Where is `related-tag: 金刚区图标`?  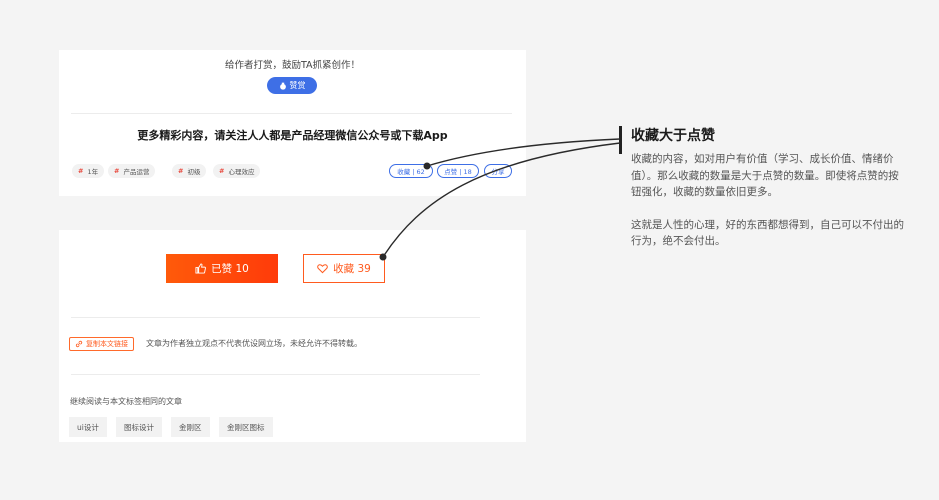 related-tag: 金刚区图标 is located at coordinates (246, 427).